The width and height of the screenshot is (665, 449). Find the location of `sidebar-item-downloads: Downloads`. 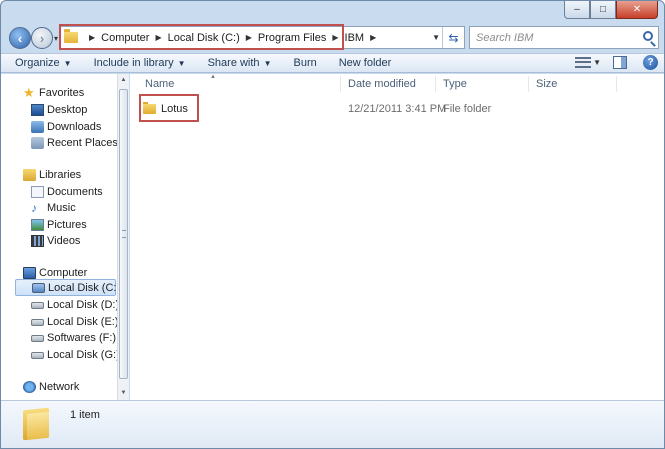

sidebar-item-downloads: Downloads is located at coordinates (66, 126).